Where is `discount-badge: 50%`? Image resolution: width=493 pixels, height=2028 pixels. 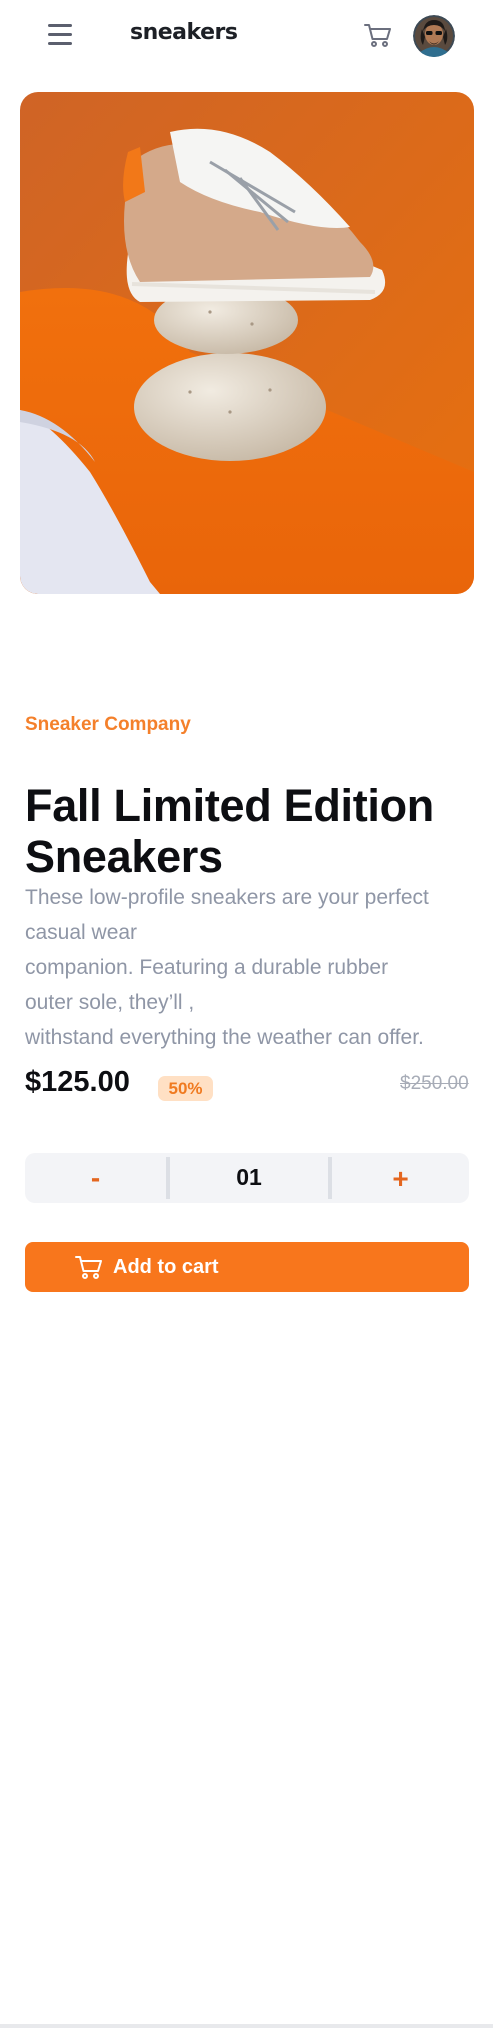
discount-badge: 50% is located at coordinates (185, 1088).